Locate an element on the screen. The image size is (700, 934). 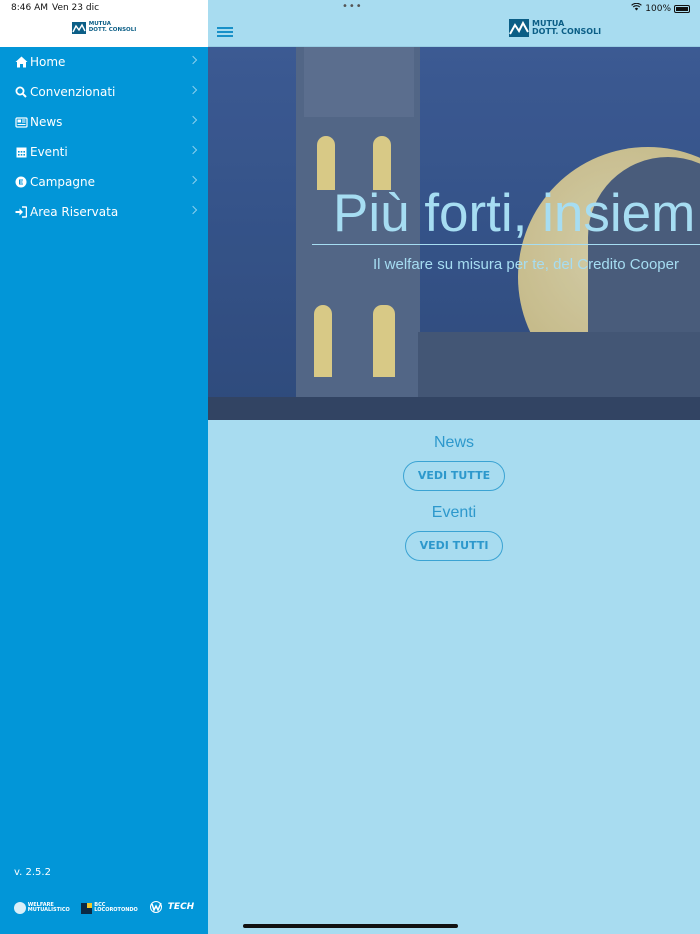
menu-toggle-icon is located at coordinates (225, 32).